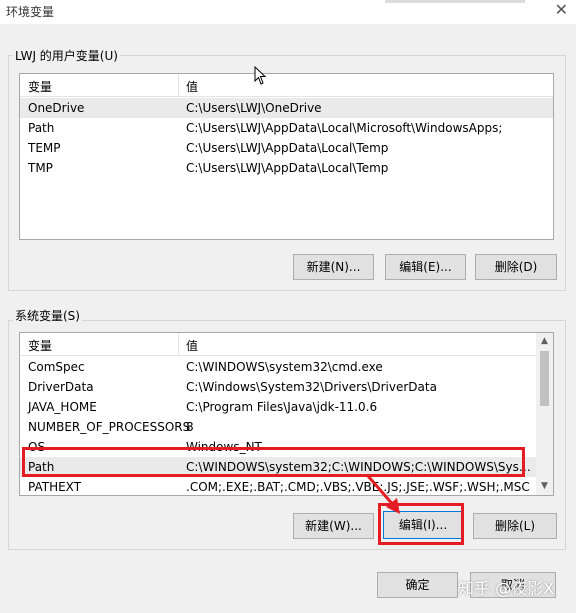 This screenshot has height=613, width=576. Describe the element at coordinates (62, 407) in the screenshot. I see `var-name: JAVA_HOME` at that location.